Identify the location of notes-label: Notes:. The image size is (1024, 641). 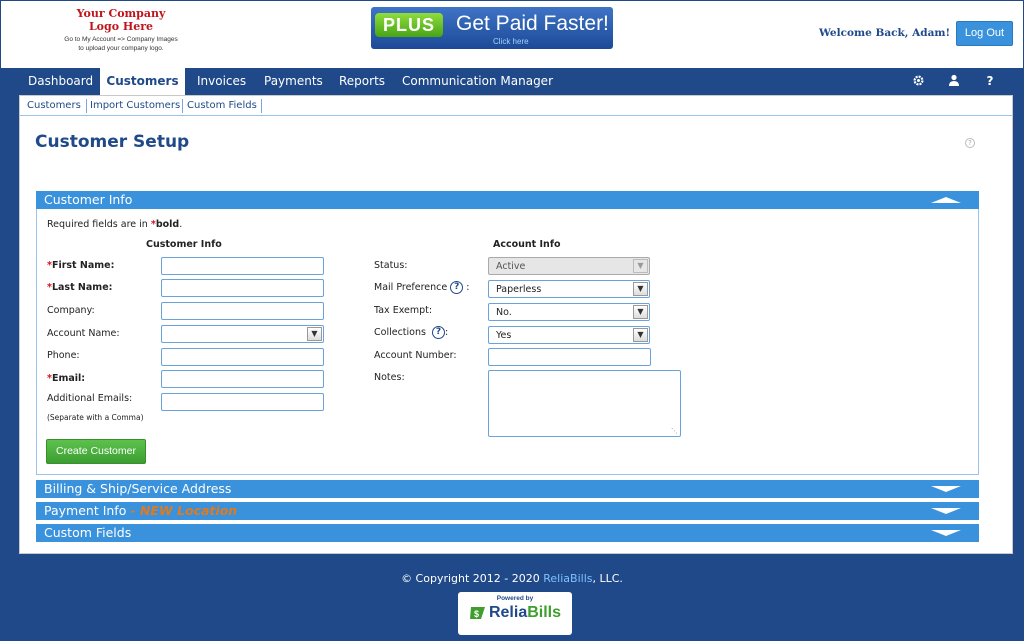
(389, 377).